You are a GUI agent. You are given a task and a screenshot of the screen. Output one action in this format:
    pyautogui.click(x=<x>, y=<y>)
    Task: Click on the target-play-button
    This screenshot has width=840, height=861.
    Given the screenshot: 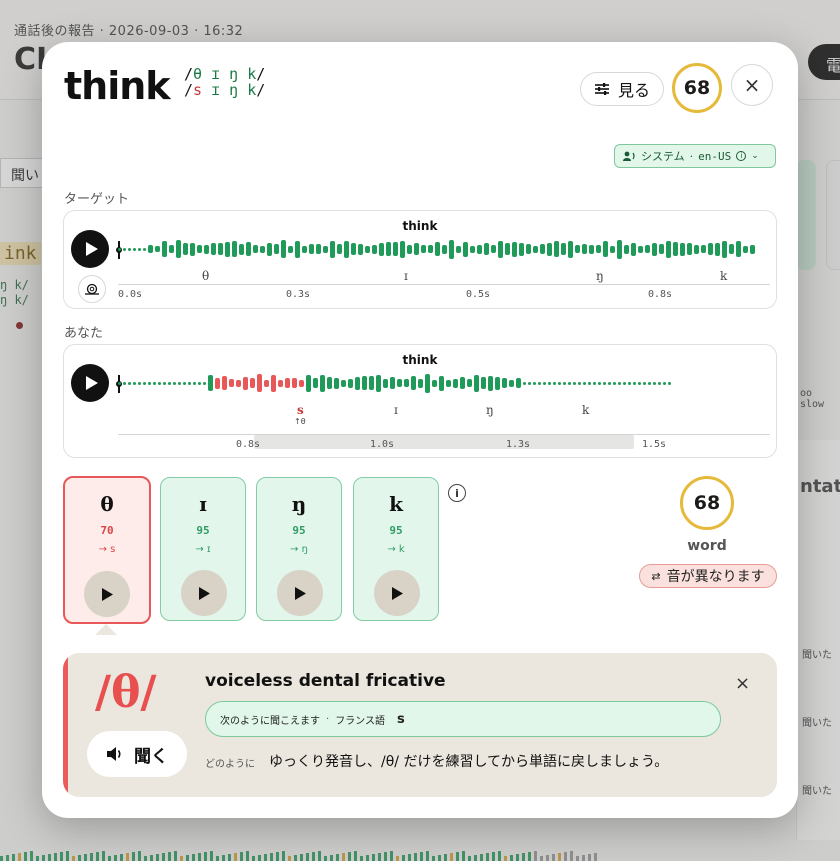 What is the action you would take?
    pyautogui.click(x=90, y=249)
    